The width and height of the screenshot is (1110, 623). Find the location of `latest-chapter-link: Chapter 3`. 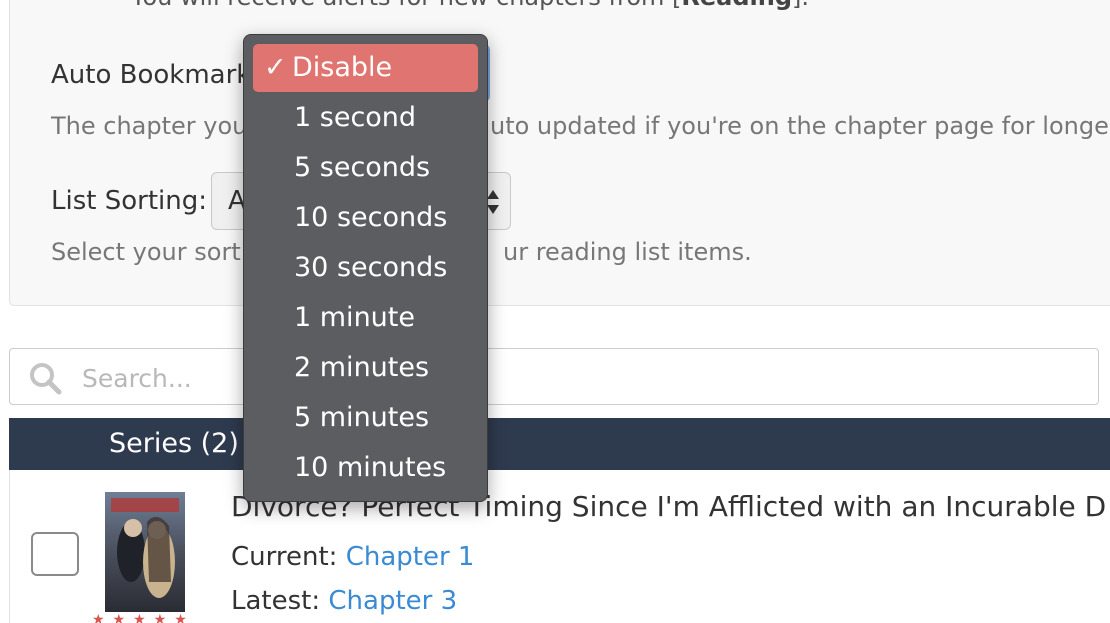

latest-chapter-link: Chapter 3 is located at coordinates (392, 601).